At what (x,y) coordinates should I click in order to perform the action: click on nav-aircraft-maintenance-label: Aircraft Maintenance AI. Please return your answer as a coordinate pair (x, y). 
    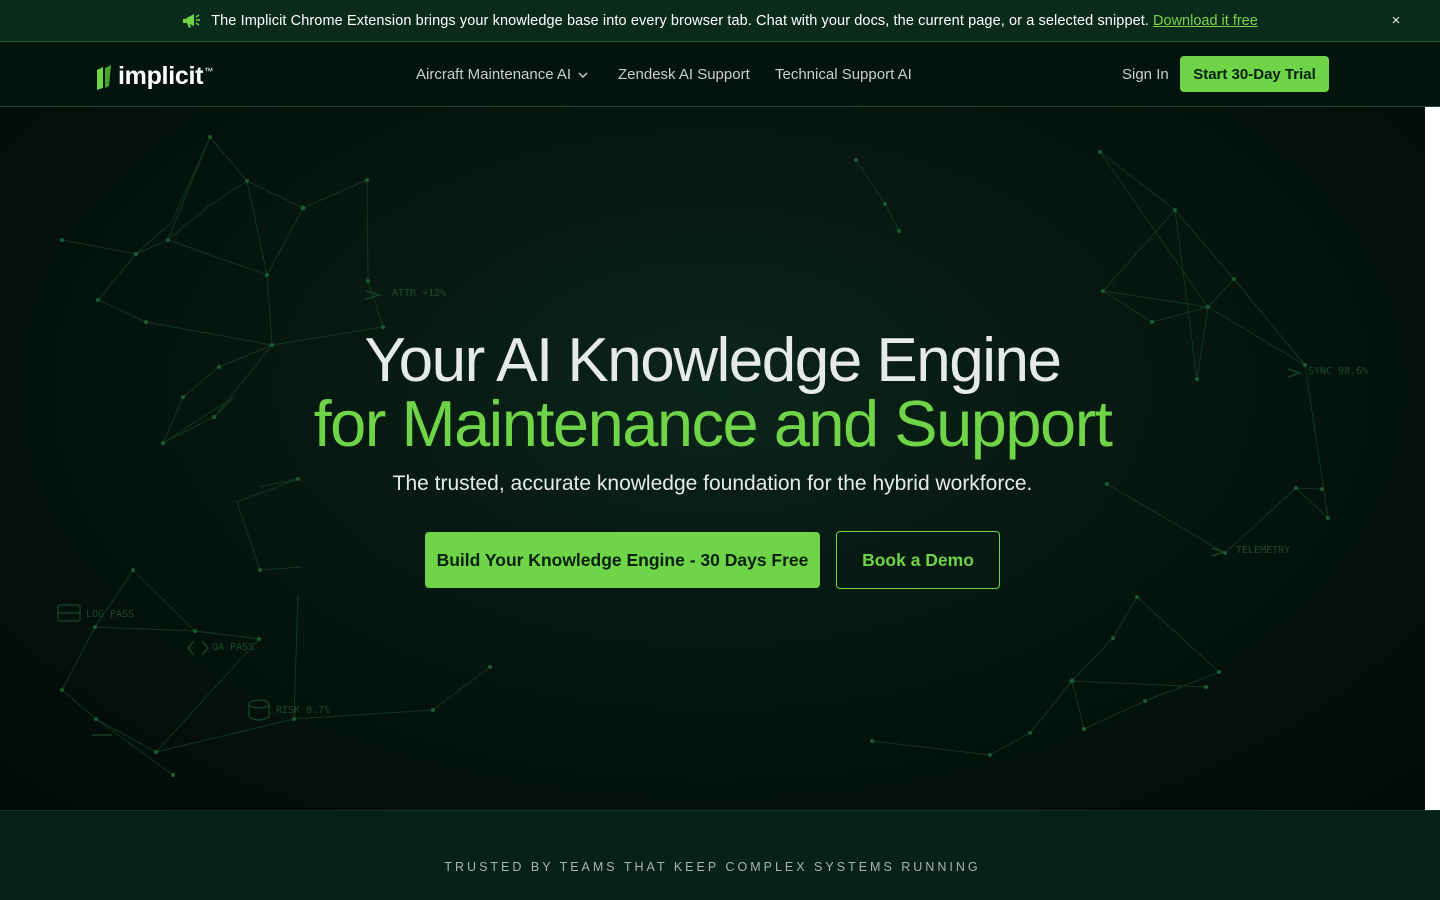
    Looking at the image, I should click on (494, 74).